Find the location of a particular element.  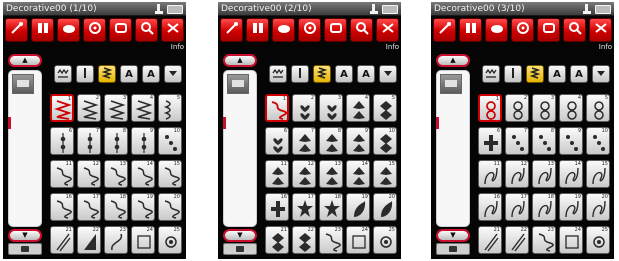

scroll-up-button: ▲ is located at coordinates (240, 60).